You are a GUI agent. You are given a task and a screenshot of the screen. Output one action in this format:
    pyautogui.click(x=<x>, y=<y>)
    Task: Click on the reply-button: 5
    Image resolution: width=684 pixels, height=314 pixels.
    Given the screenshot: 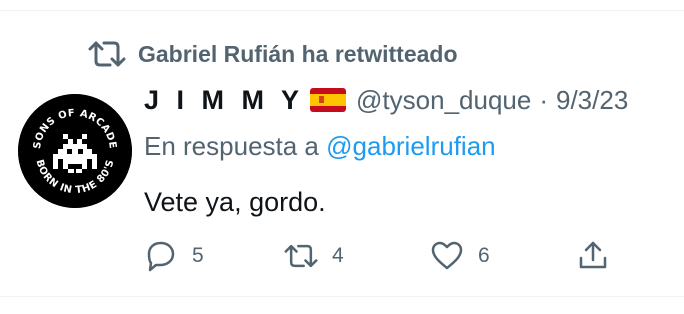 What is the action you would take?
    pyautogui.click(x=174, y=256)
    